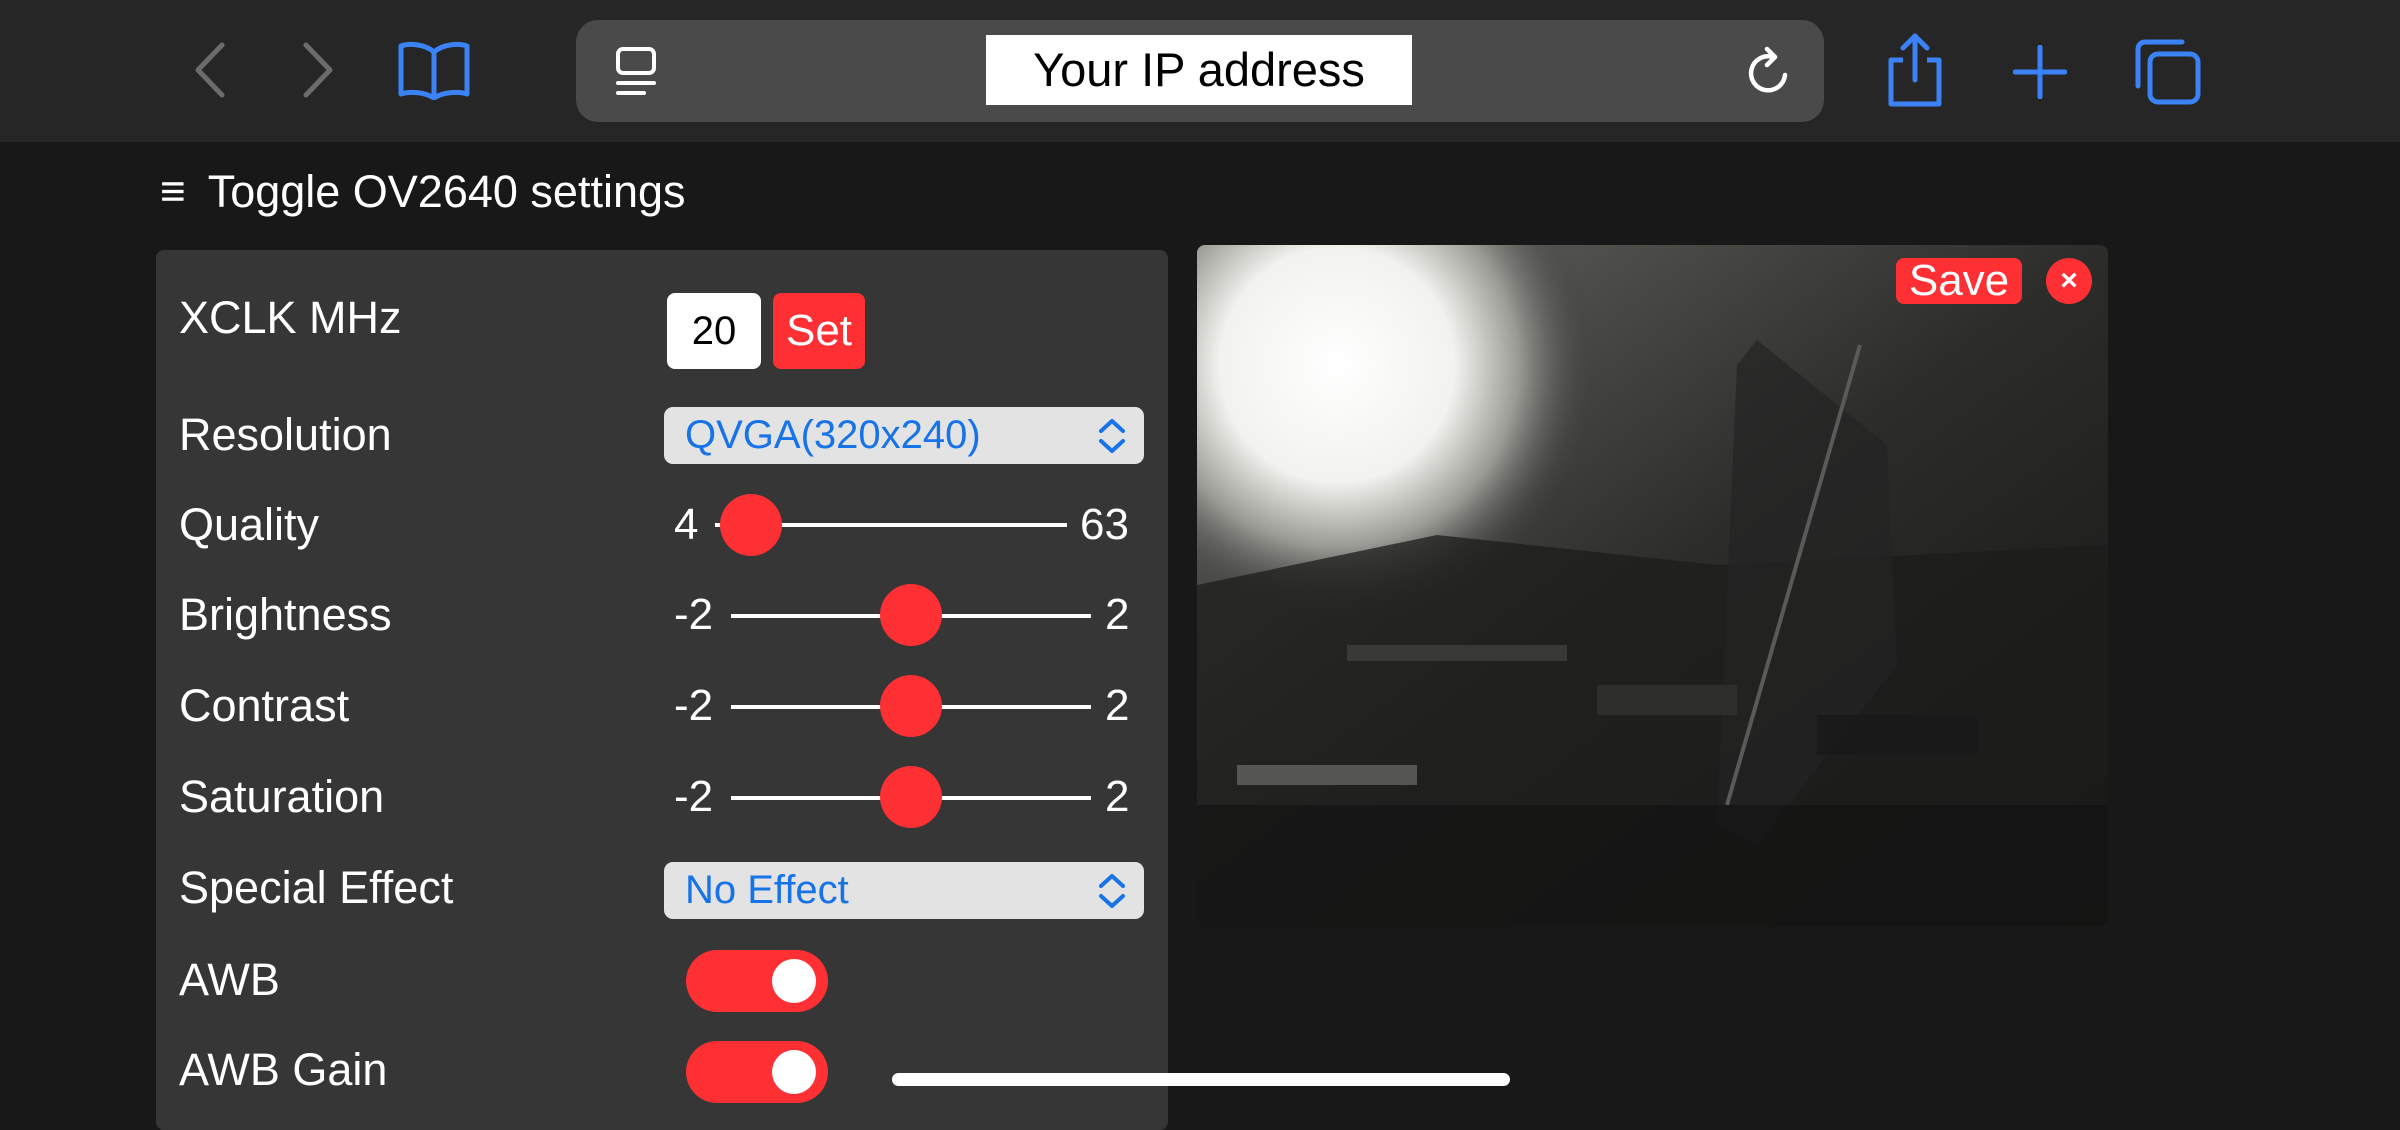 The width and height of the screenshot is (2400, 1130). I want to click on toggle-settings-label: Toggle OV2640 settings, so click(447, 192).